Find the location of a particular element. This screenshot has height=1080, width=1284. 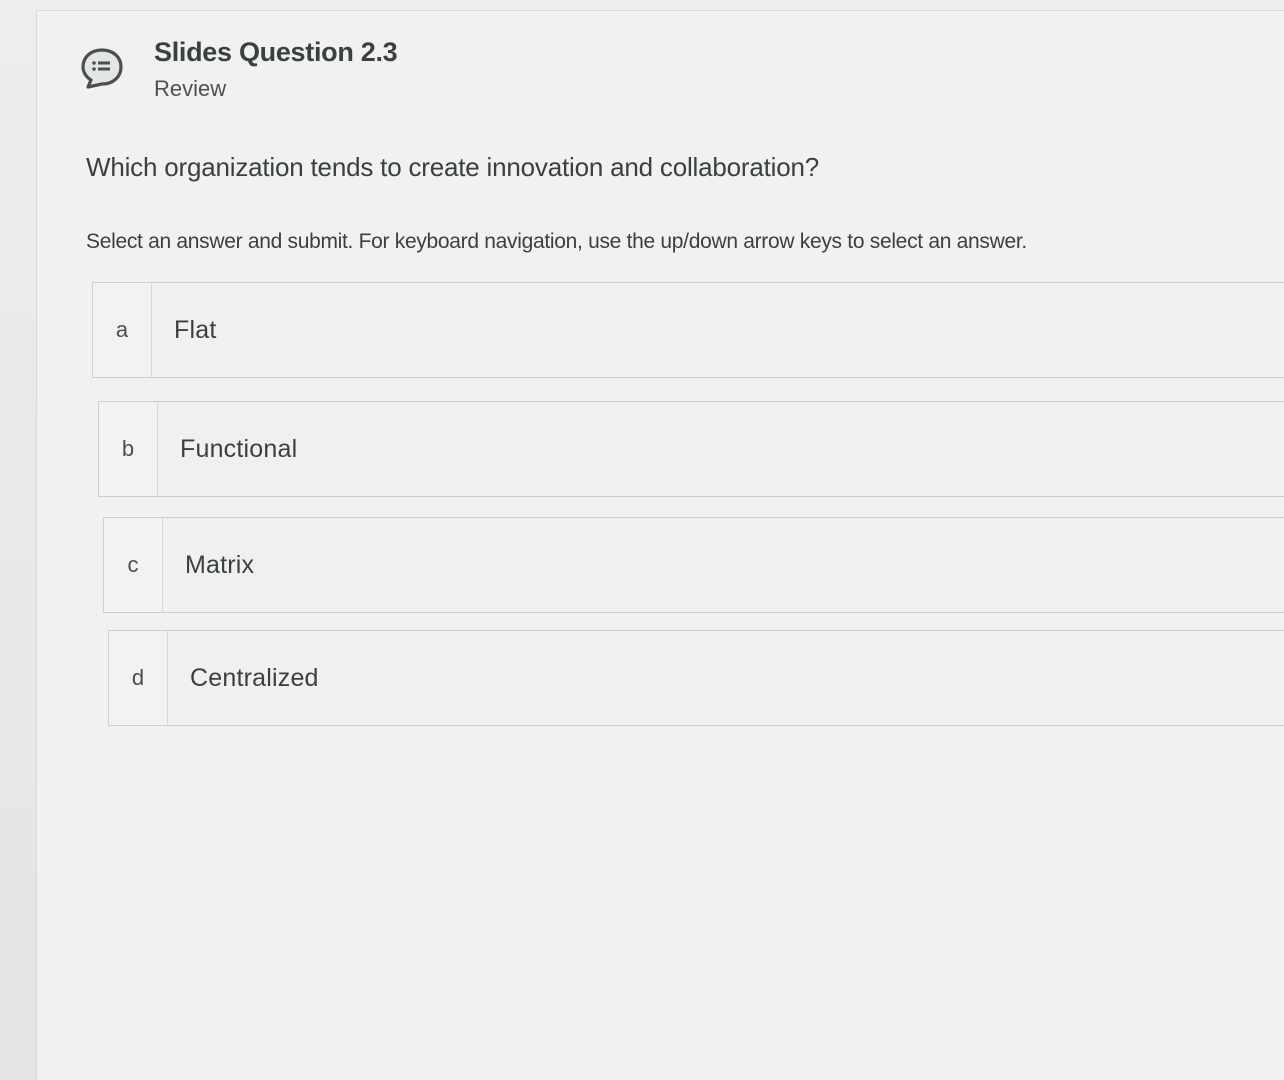

answer-letter: a is located at coordinates (122, 330).